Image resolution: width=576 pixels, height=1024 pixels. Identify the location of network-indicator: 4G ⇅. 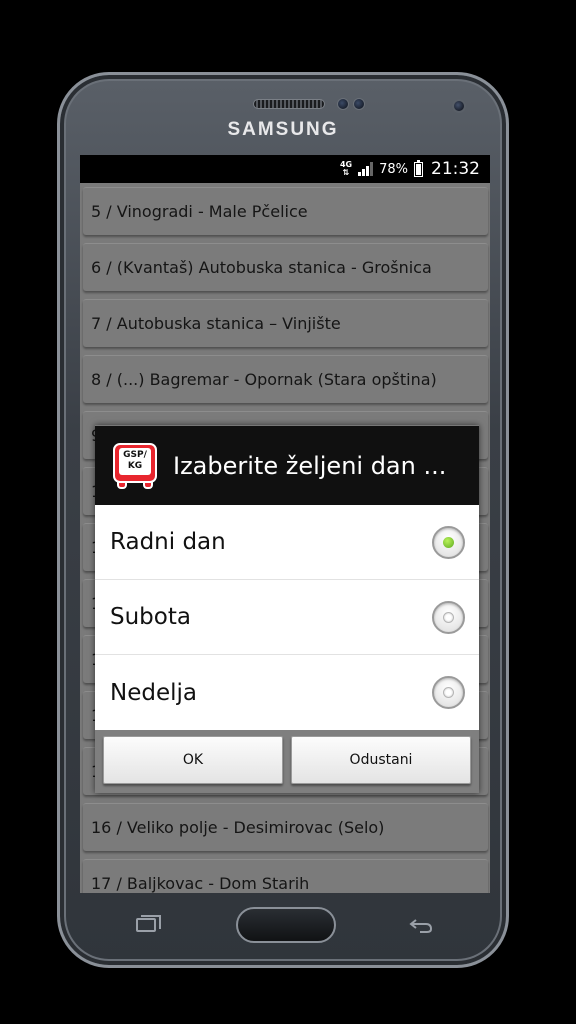
(346, 169).